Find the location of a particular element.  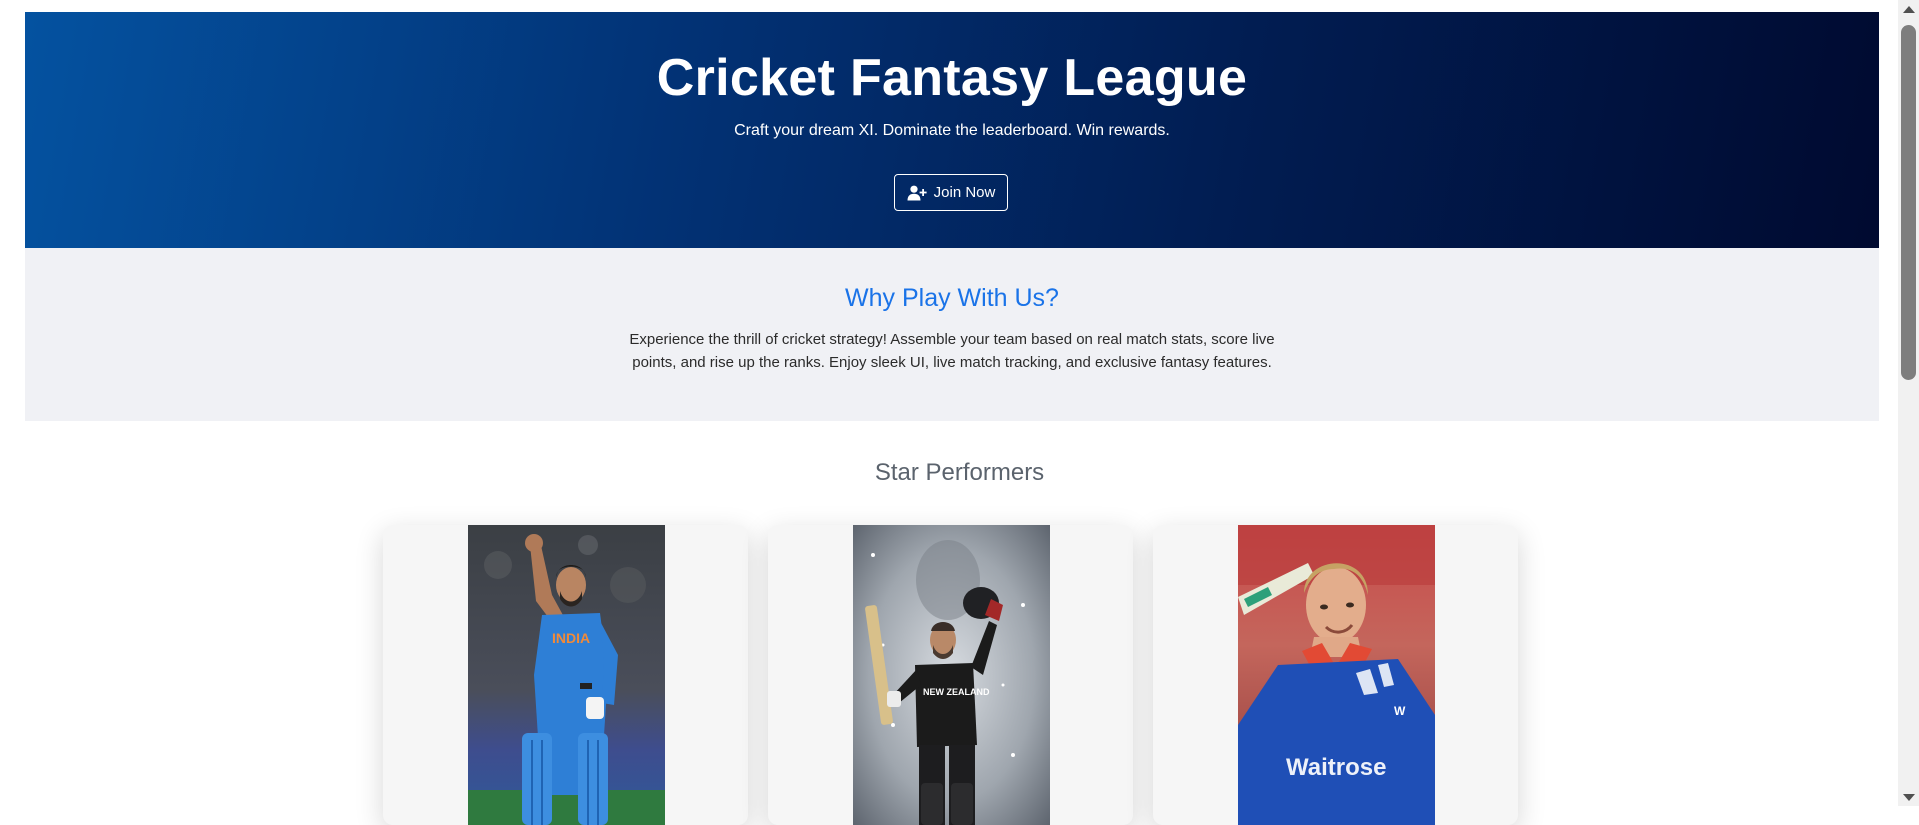

player-card: NEW ZEALAND is located at coordinates (950, 675).